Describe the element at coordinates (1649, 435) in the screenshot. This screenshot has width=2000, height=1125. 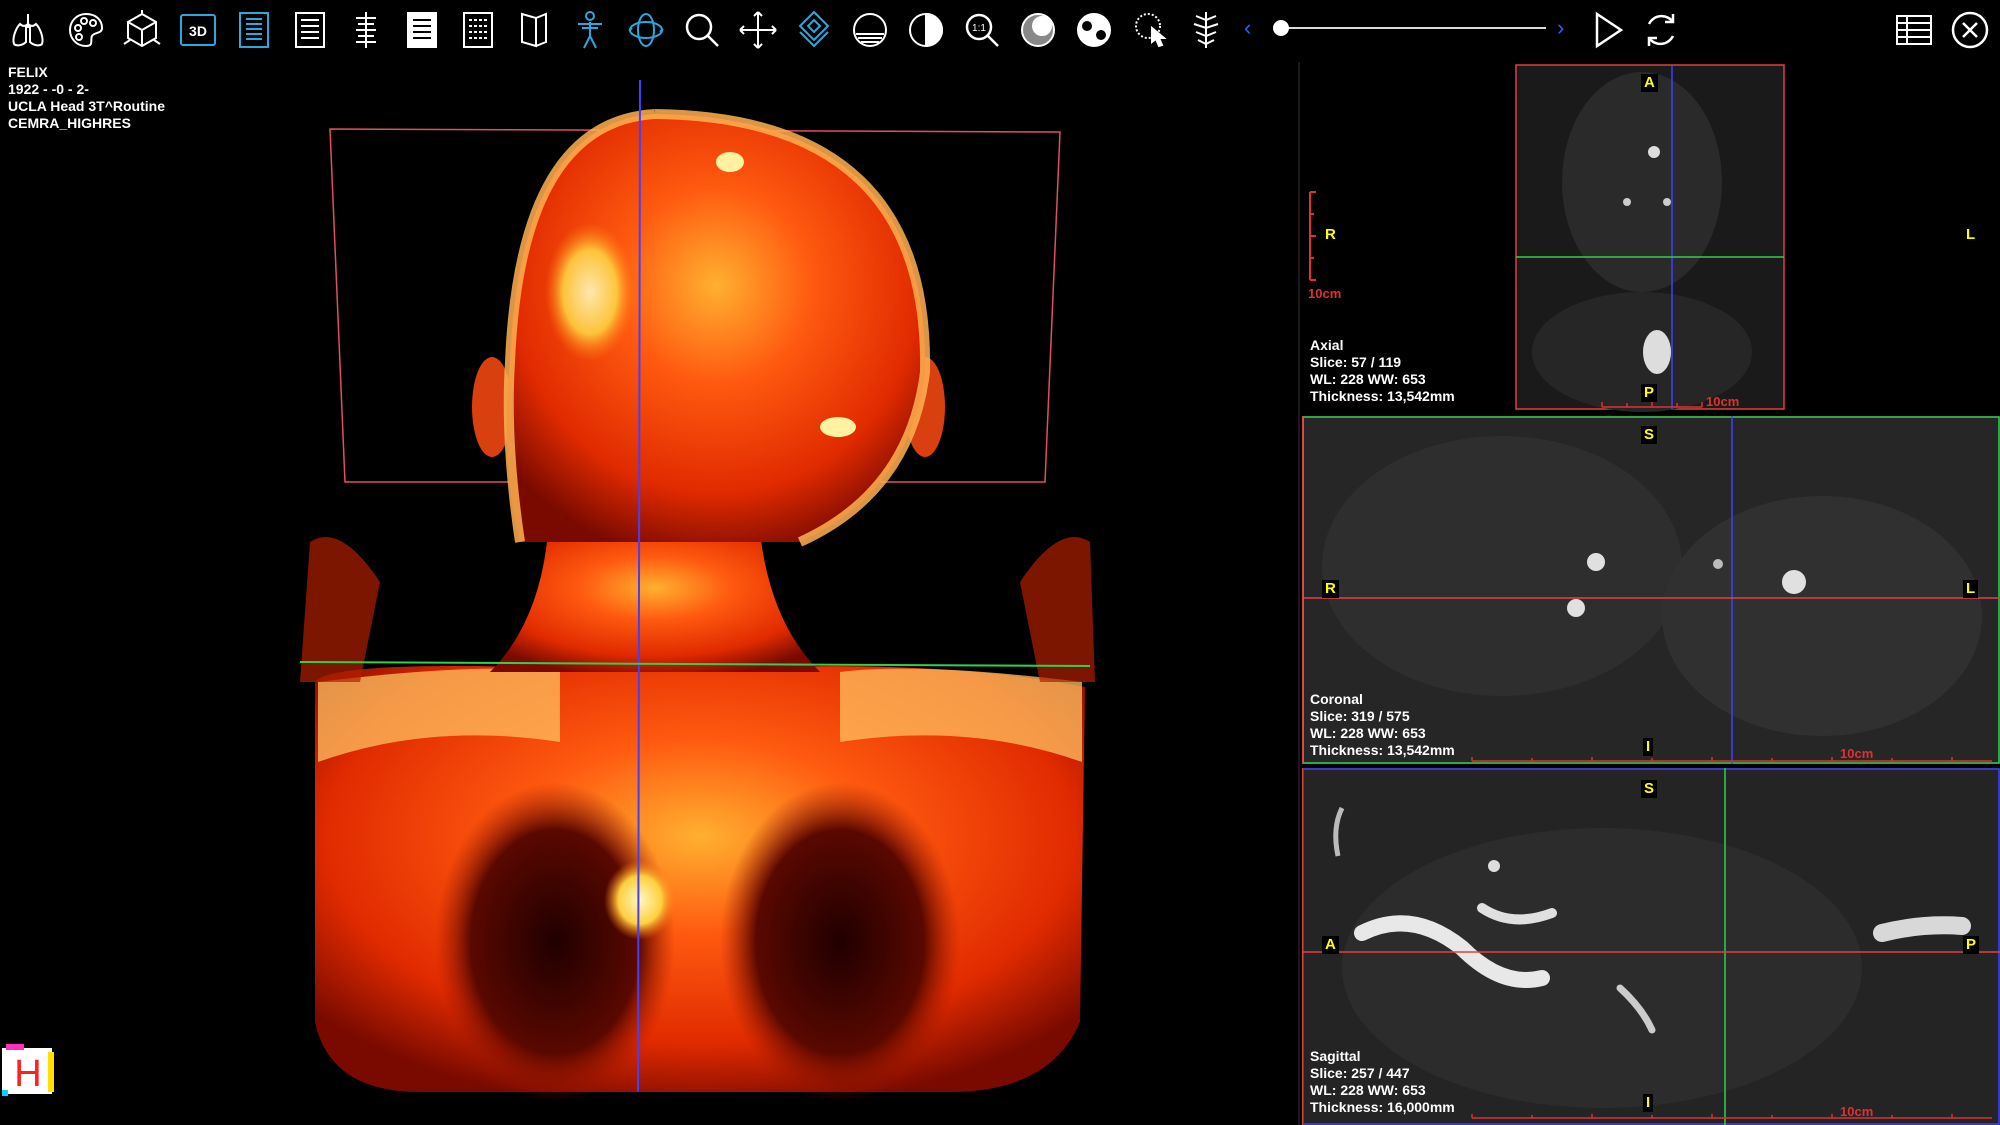
I see `coronal-orientation-top: S` at that location.